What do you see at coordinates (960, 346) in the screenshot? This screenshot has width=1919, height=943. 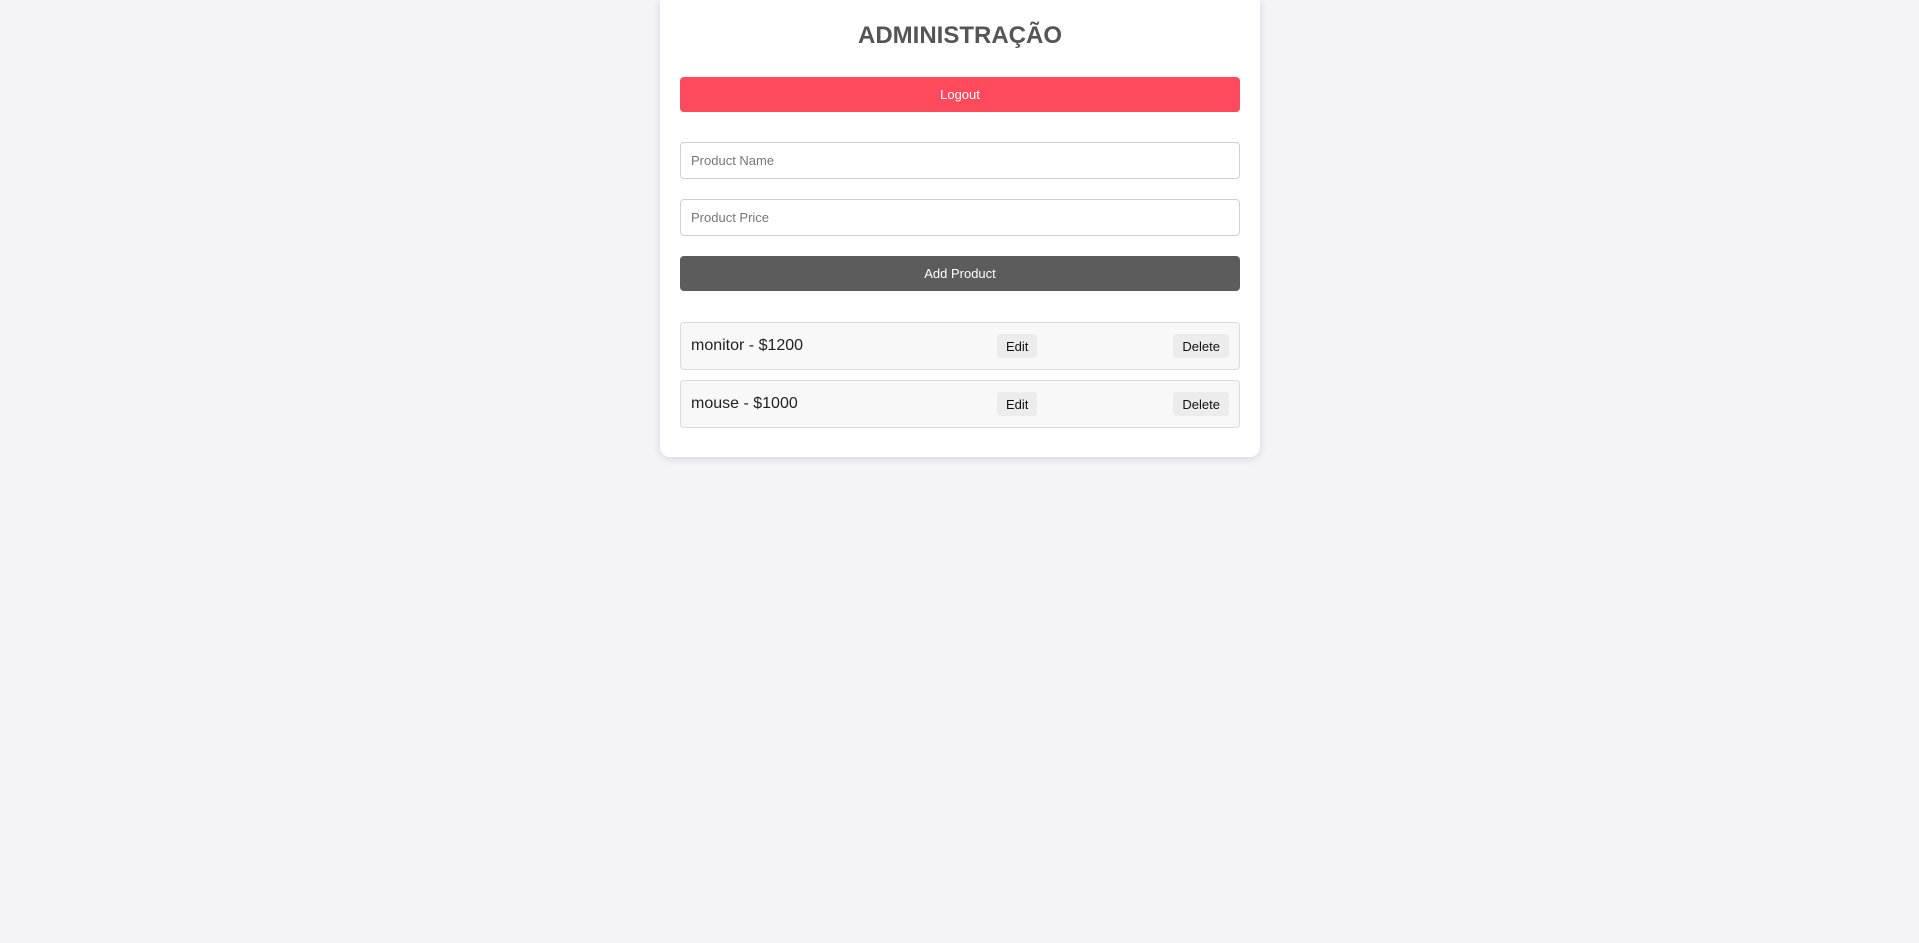 I see `product-item: monitor - $1200 Edit Delete` at bounding box center [960, 346].